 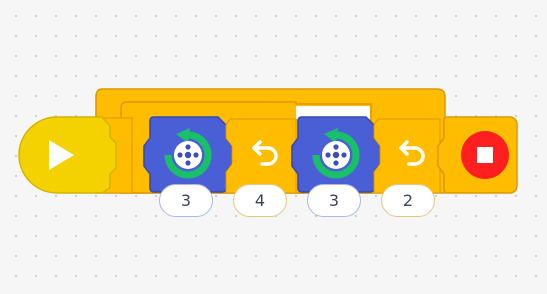 What do you see at coordinates (485, 155) in the screenshot?
I see `stop-icon` at bounding box center [485, 155].